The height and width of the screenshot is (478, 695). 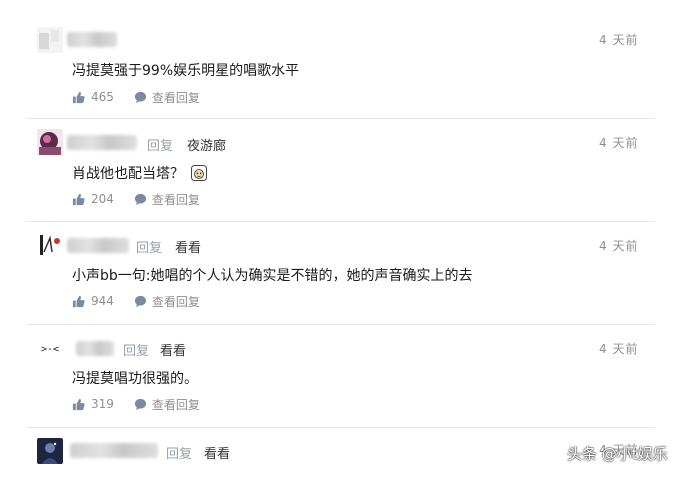 What do you see at coordinates (128, 174) in the screenshot?
I see `comment-text-body: 肖战他也配当塔？` at bounding box center [128, 174].